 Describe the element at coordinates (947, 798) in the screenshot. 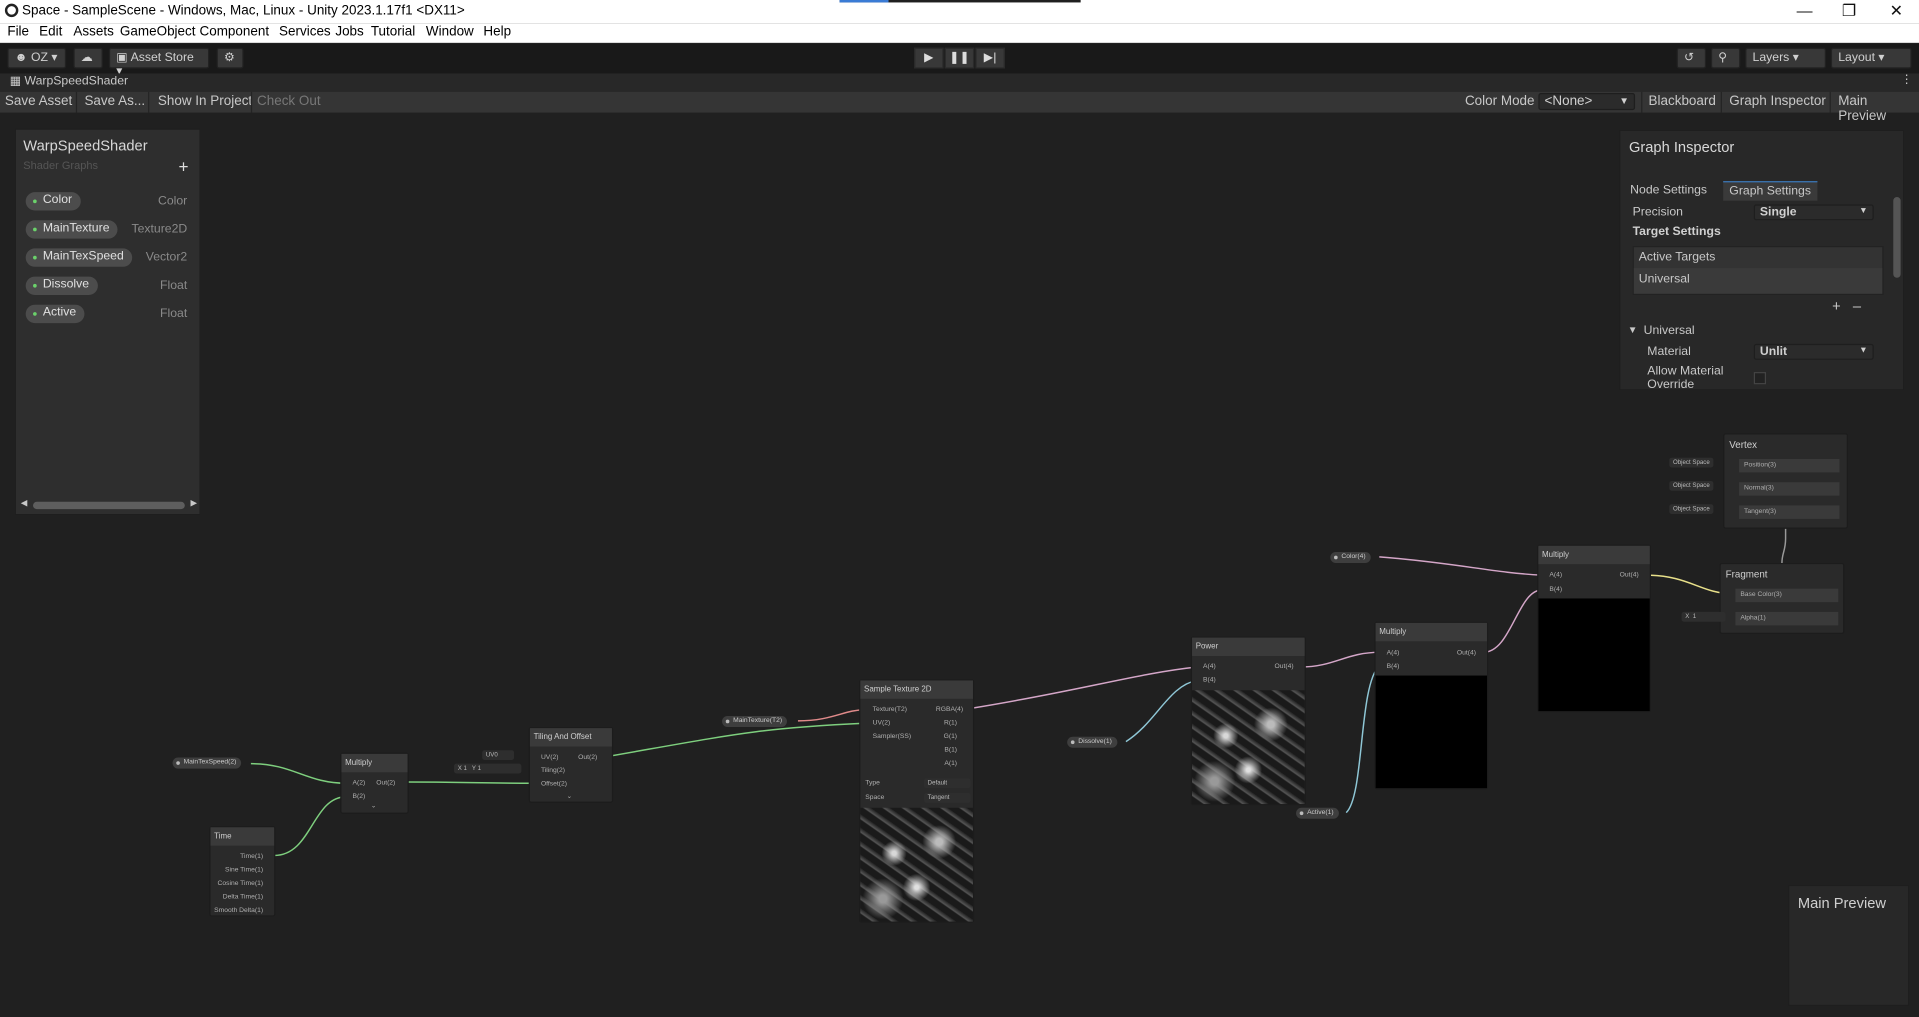

I see `space-dropdown: Tangent` at that location.